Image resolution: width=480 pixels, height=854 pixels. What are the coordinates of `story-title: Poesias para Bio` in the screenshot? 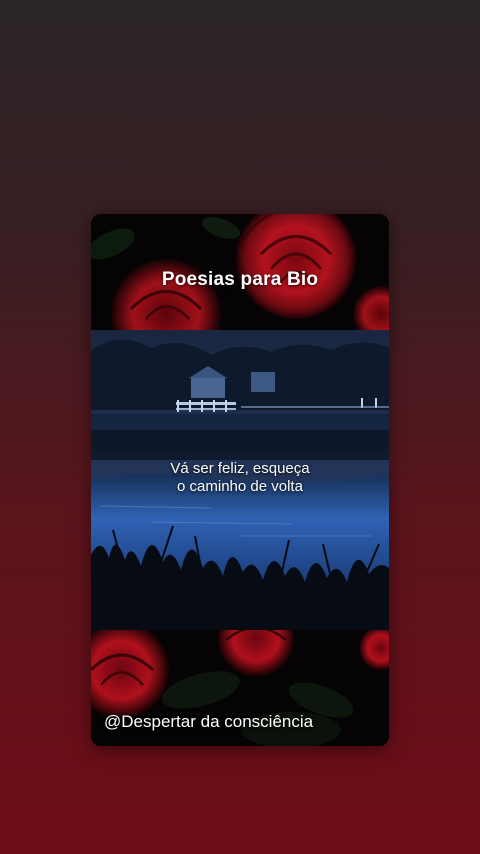 It's located at (240, 279).